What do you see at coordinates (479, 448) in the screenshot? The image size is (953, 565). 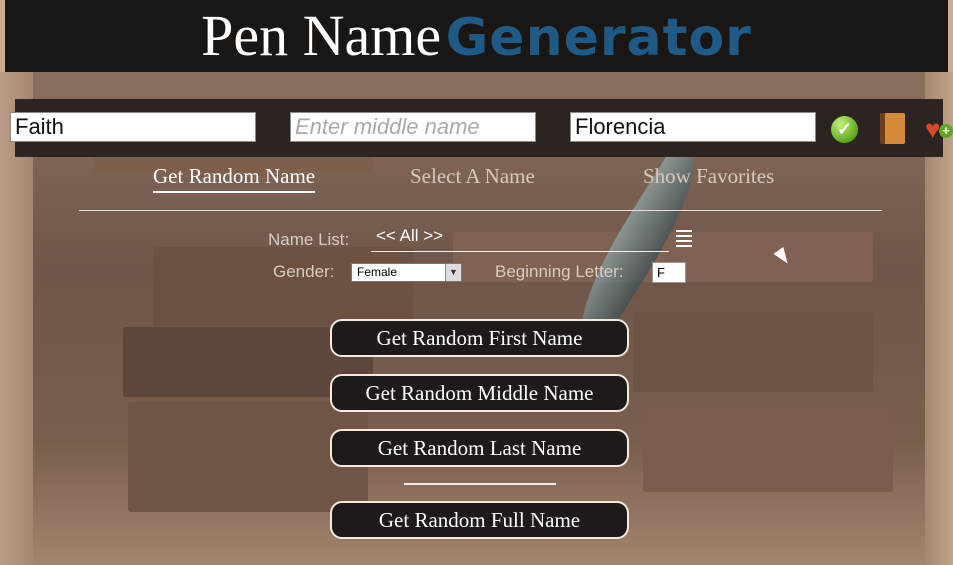 I see `get-random-last-name-button: Get Random Last Name` at bounding box center [479, 448].